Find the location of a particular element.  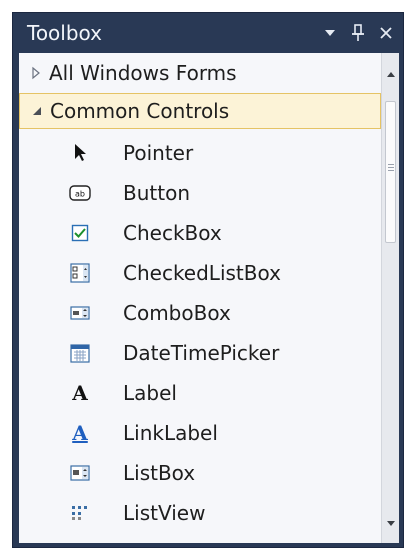

category-common-controls: Common Controls is located at coordinates (200, 111).